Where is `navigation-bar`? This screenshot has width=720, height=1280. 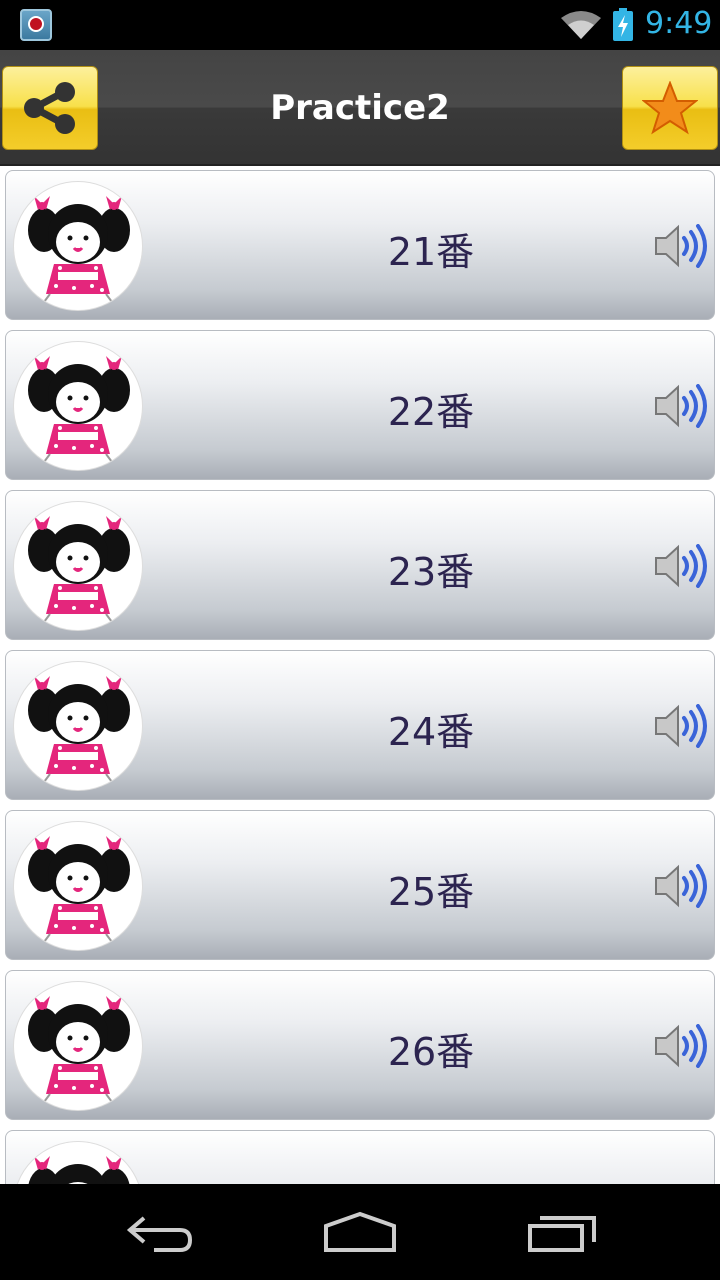 navigation-bar is located at coordinates (360, 1232).